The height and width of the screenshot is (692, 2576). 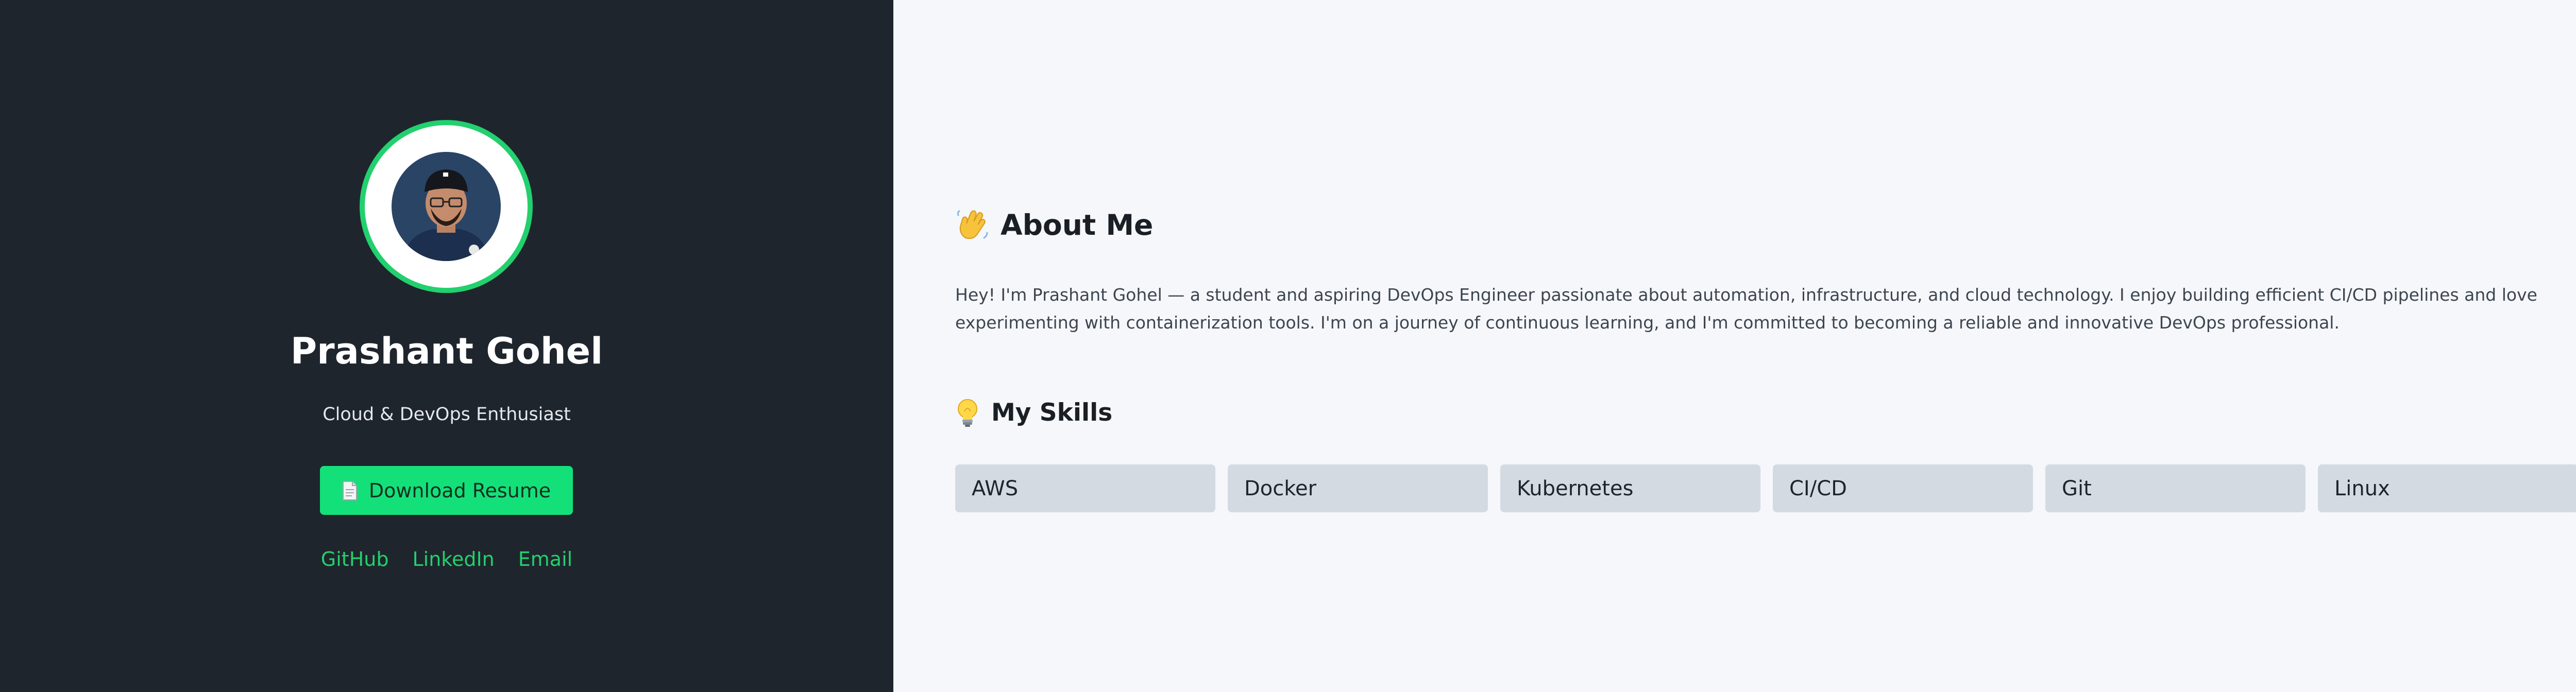 What do you see at coordinates (453, 559) in the screenshot?
I see `linkedin-link: LinkedIn` at bounding box center [453, 559].